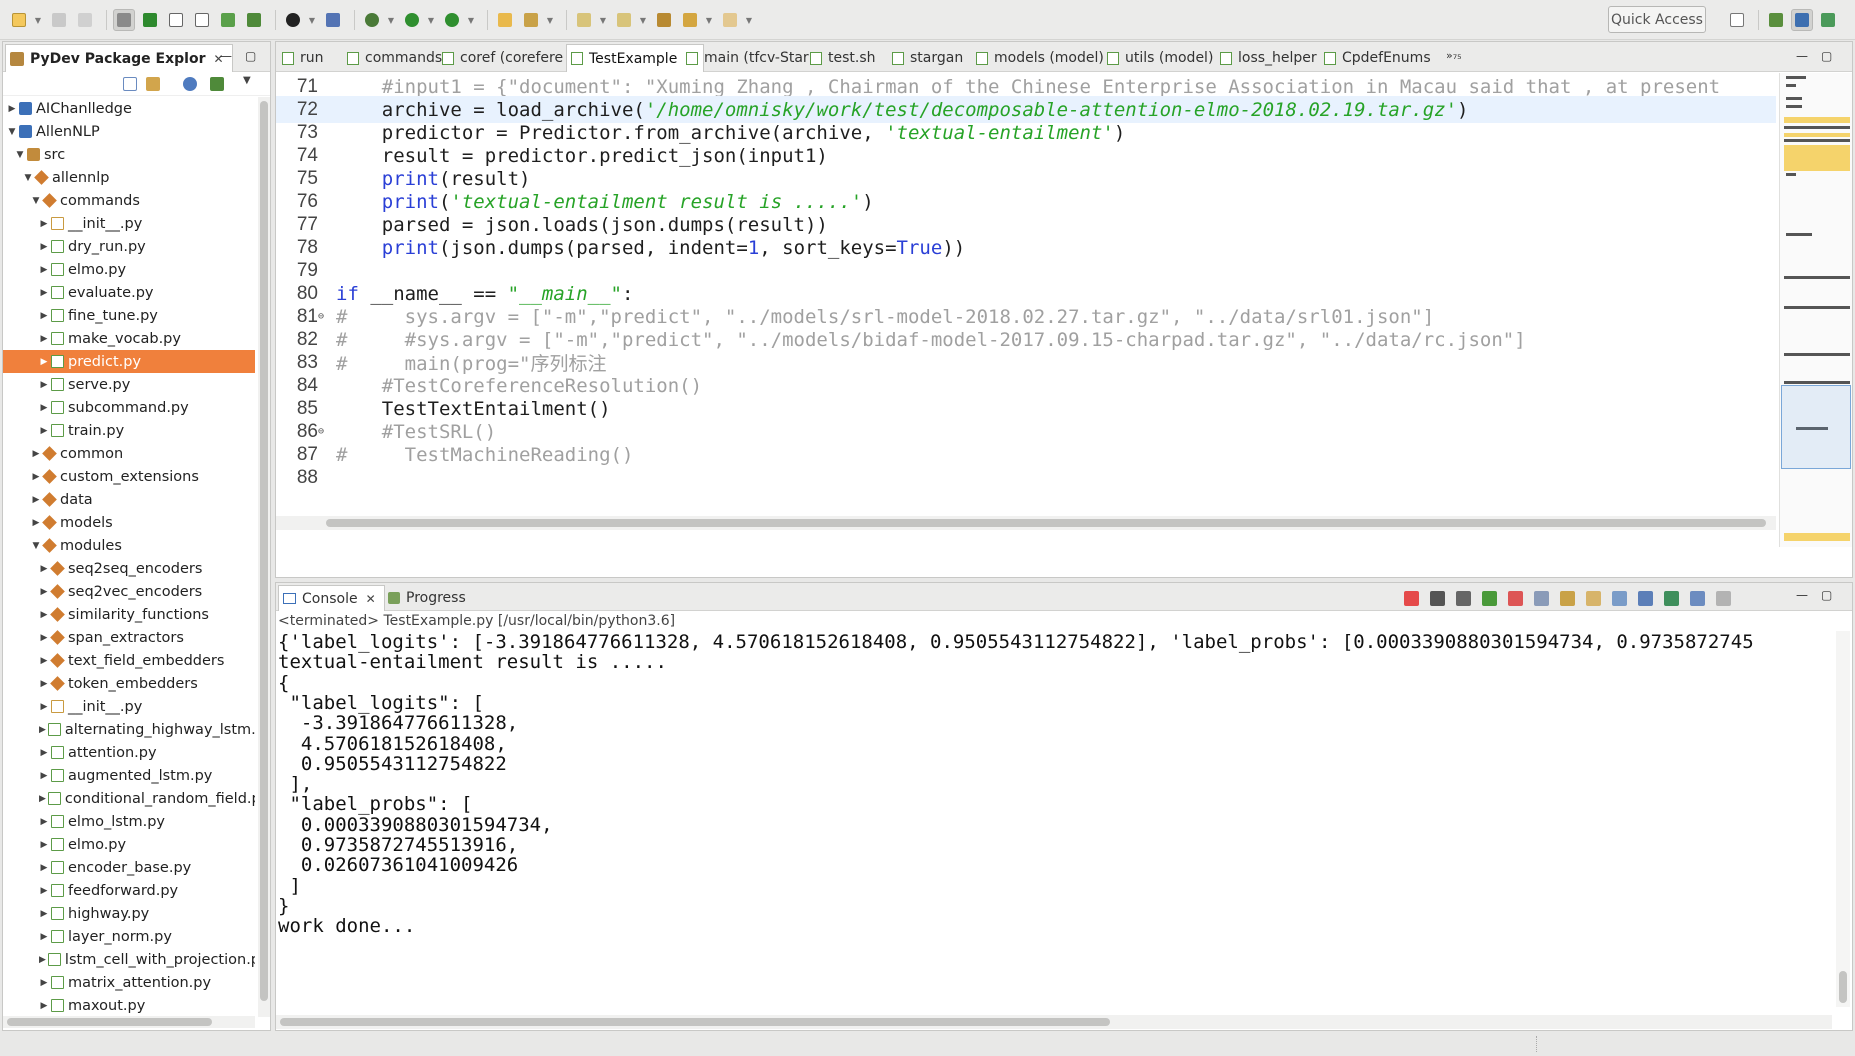 Image resolution: width=1855 pixels, height=1056 pixels. I want to click on tree-item: ▶ token_embedders, so click(129, 683).